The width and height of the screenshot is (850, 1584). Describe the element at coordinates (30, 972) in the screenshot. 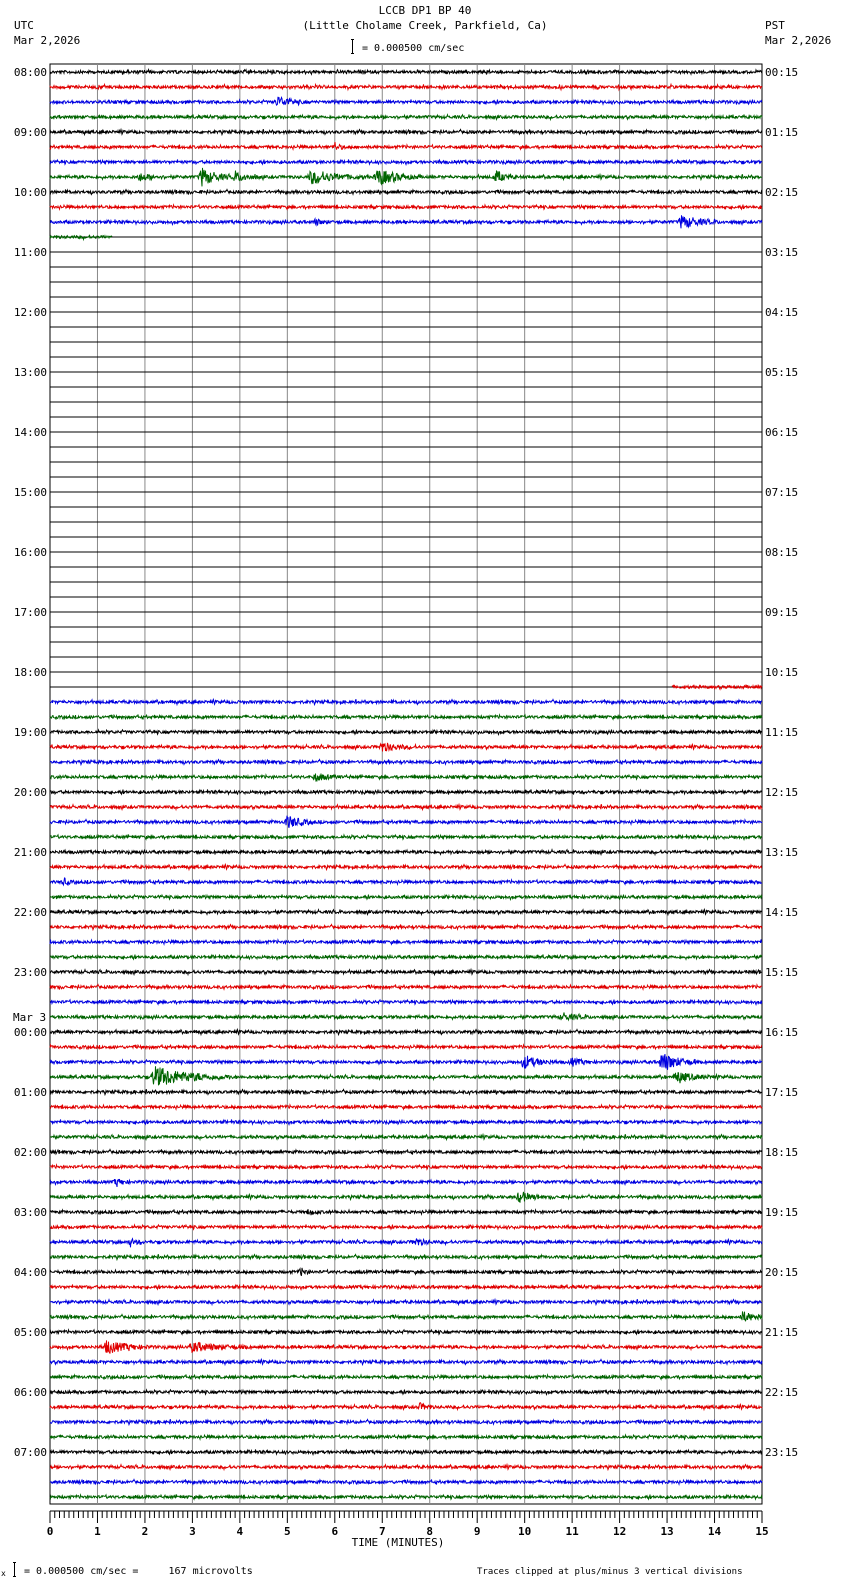

I see `utc-hour-label: 23:00` at that location.